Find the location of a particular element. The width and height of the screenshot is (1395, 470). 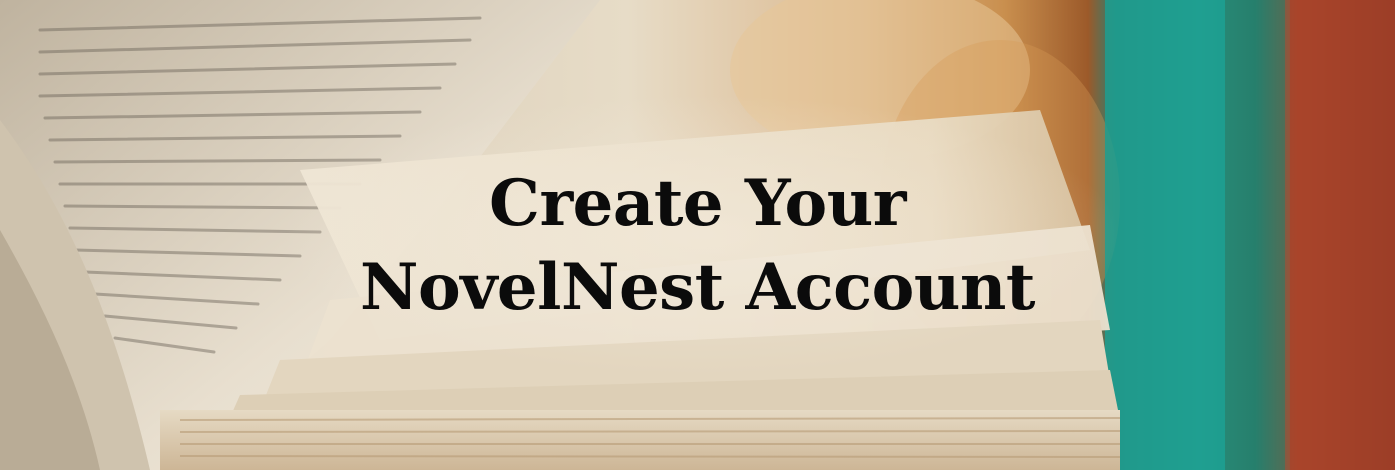

page-title-line-1: Create Your is located at coordinates (697, 203).